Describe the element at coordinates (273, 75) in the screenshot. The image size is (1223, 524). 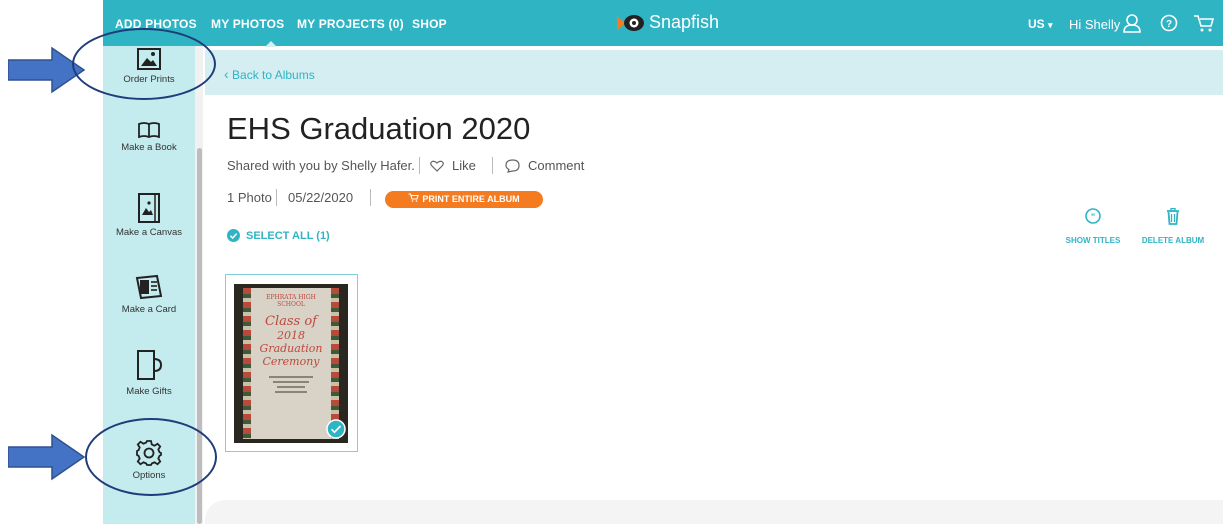
I see `back-to-albums-label: Back to Albums` at that location.